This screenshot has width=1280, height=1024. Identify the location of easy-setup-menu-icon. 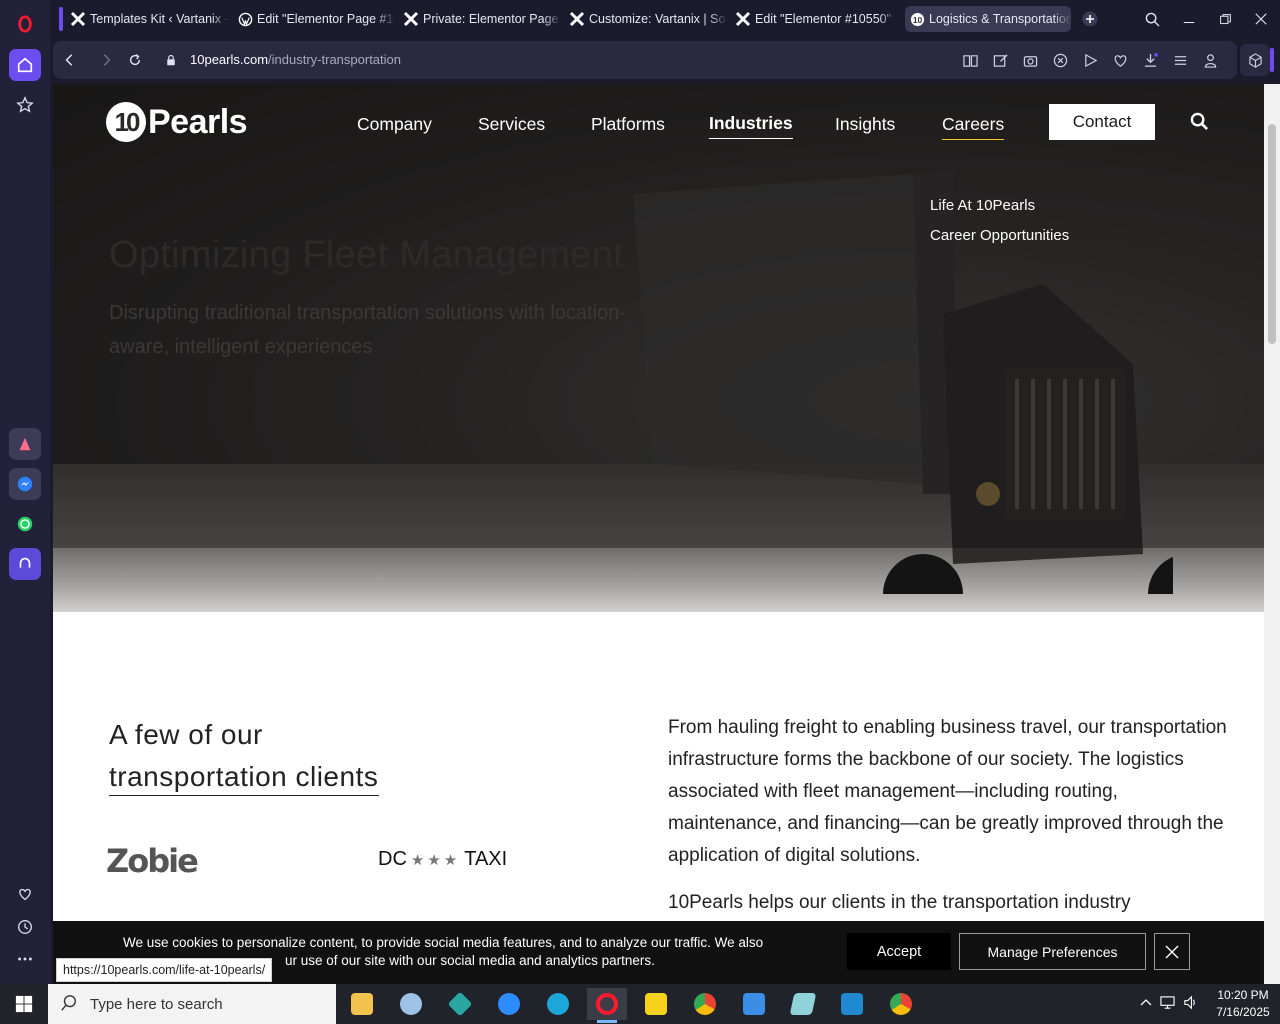
(1180, 60).